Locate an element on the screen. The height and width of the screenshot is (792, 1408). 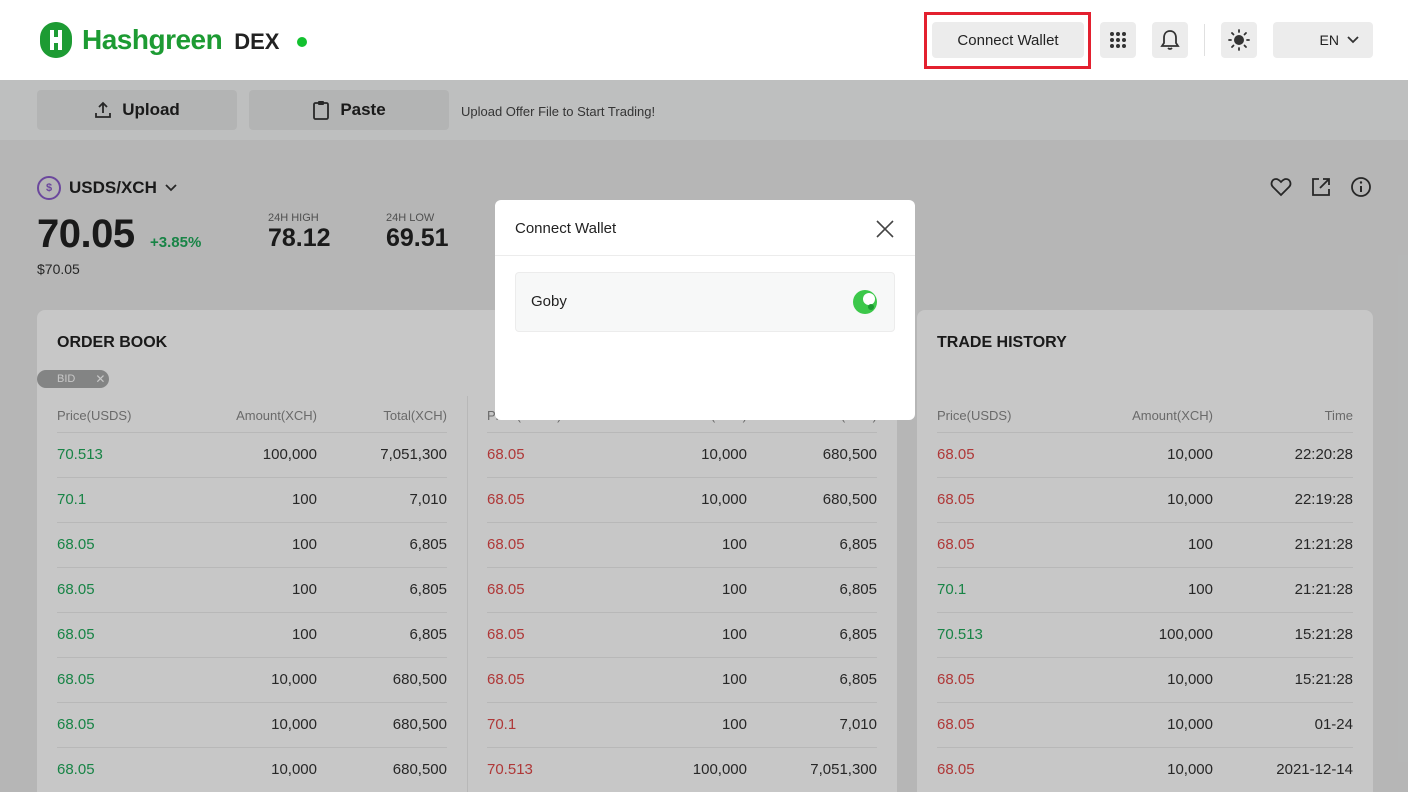
language-label: EN is located at coordinates (1329, 40).